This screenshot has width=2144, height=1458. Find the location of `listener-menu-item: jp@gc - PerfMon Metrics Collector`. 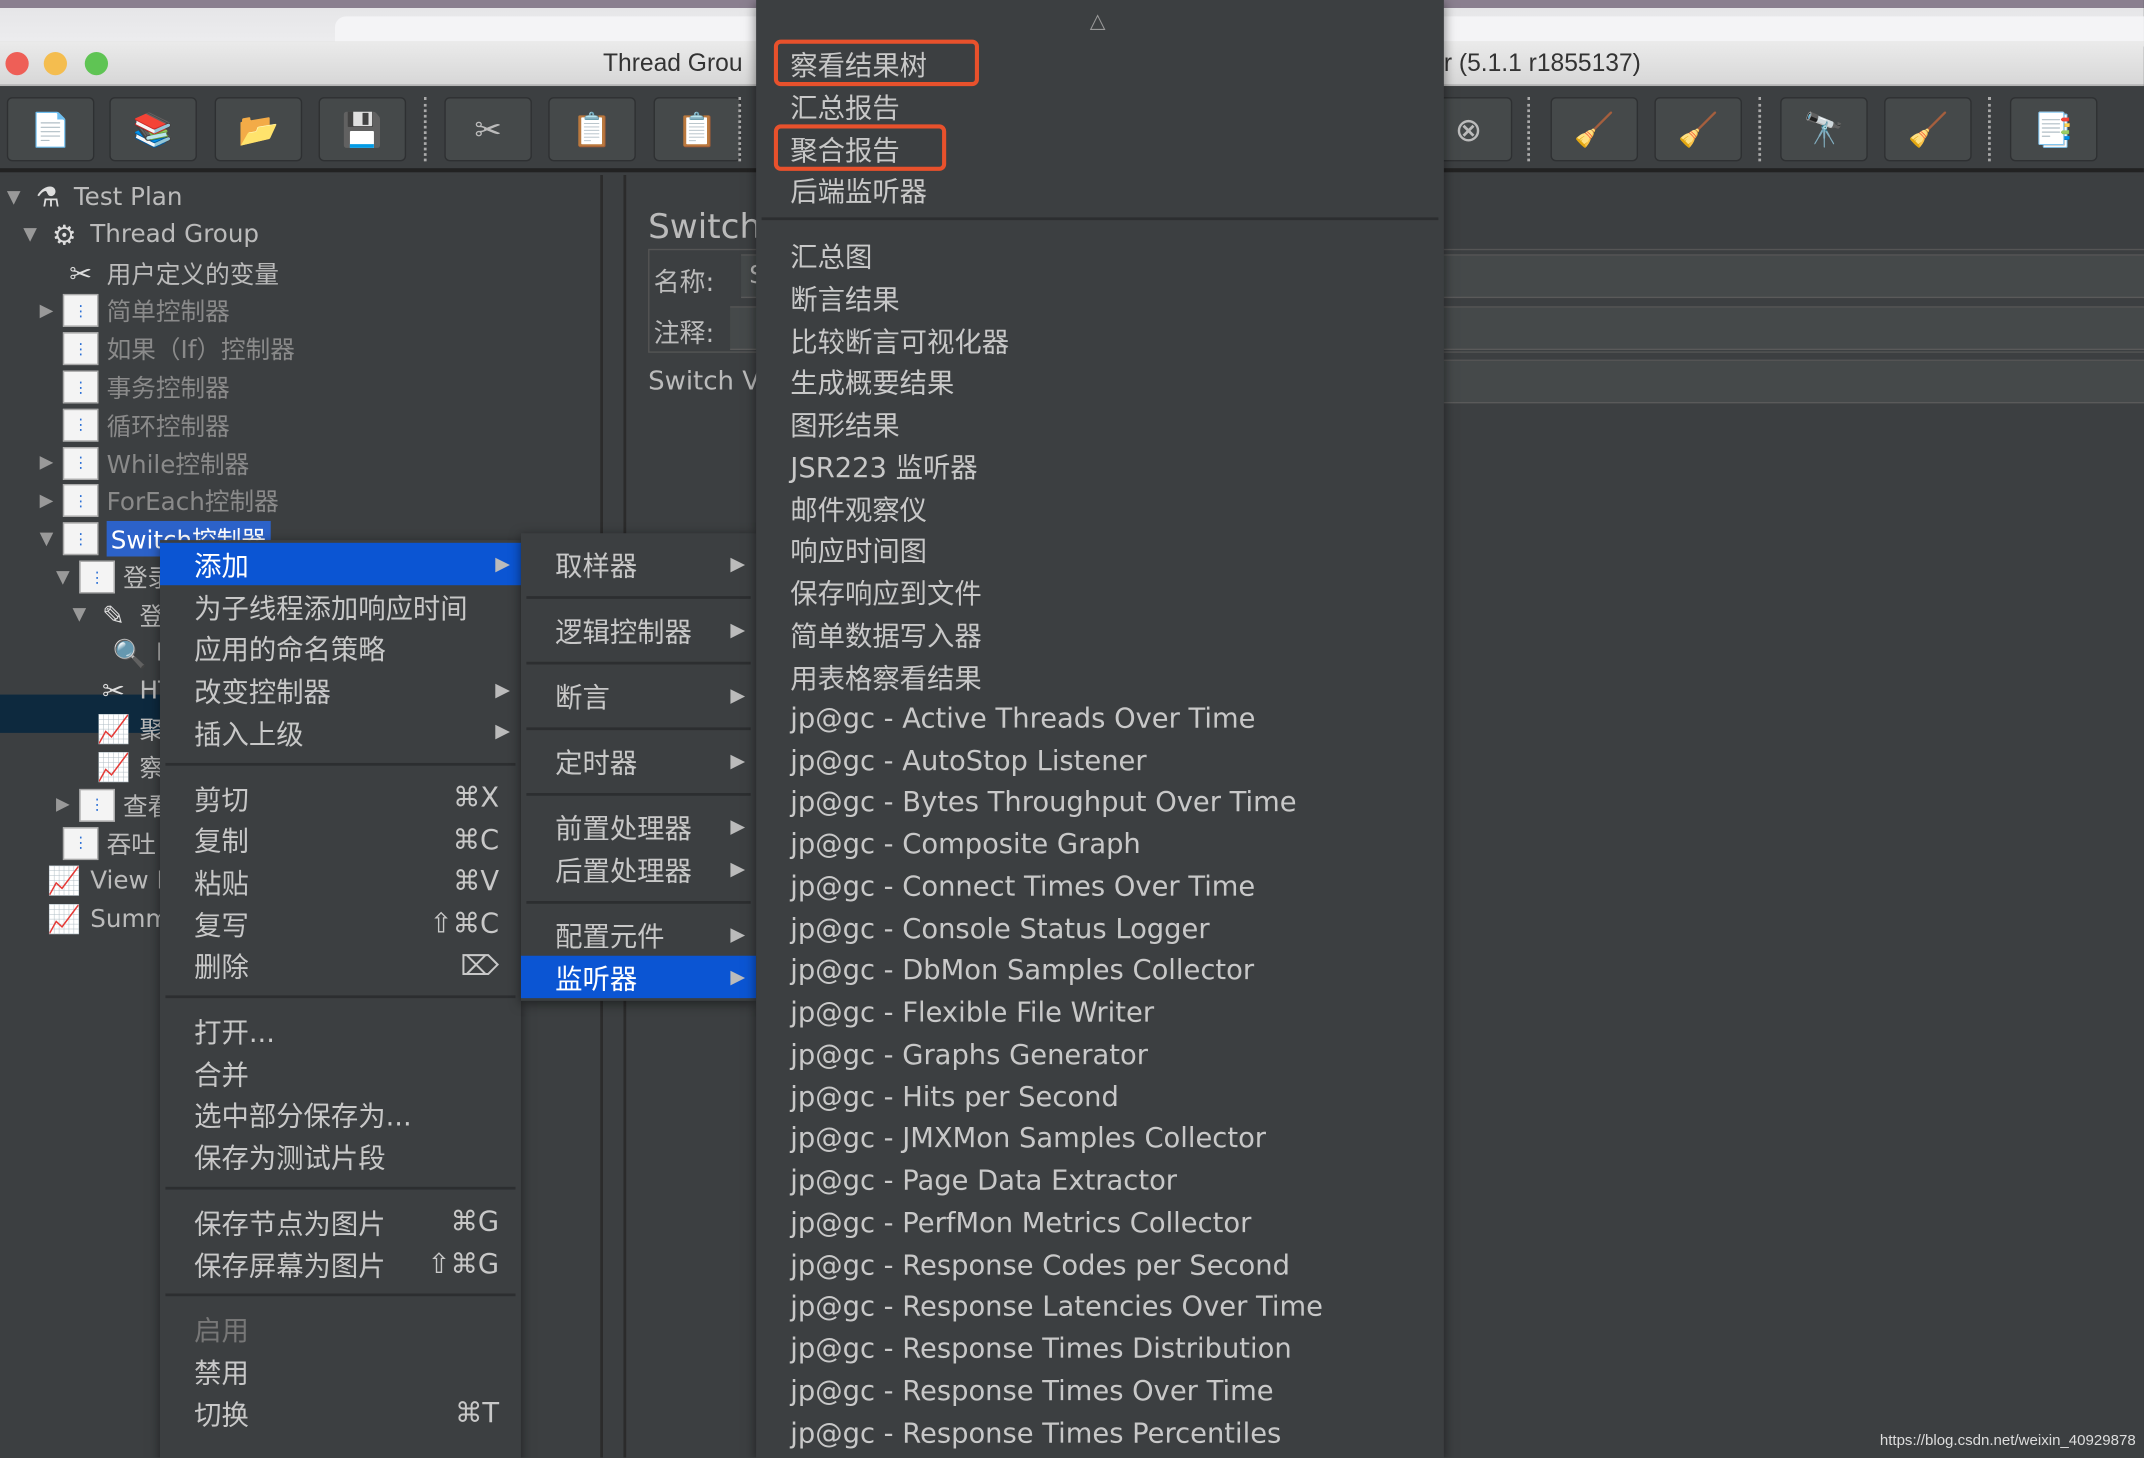

listener-menu-item: jp@gc - PerfMon Metrics Collector is located at coordinates (1100, 1222).